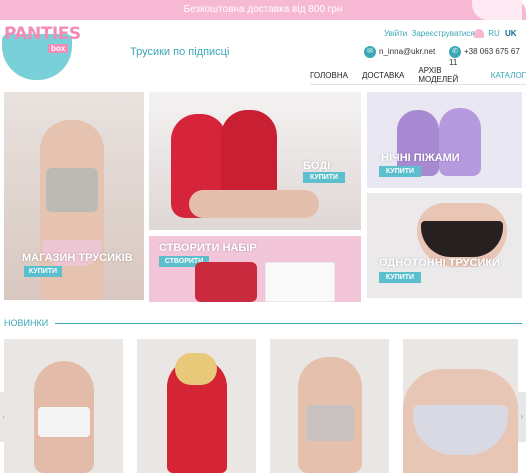 The image size is (526, 473). What do you see at coordinates (77, 258) in the screenshot?
I see `tile-shop-title: МАГАЗИН ТРУСИКІВ` at bounding box center [77, 258].